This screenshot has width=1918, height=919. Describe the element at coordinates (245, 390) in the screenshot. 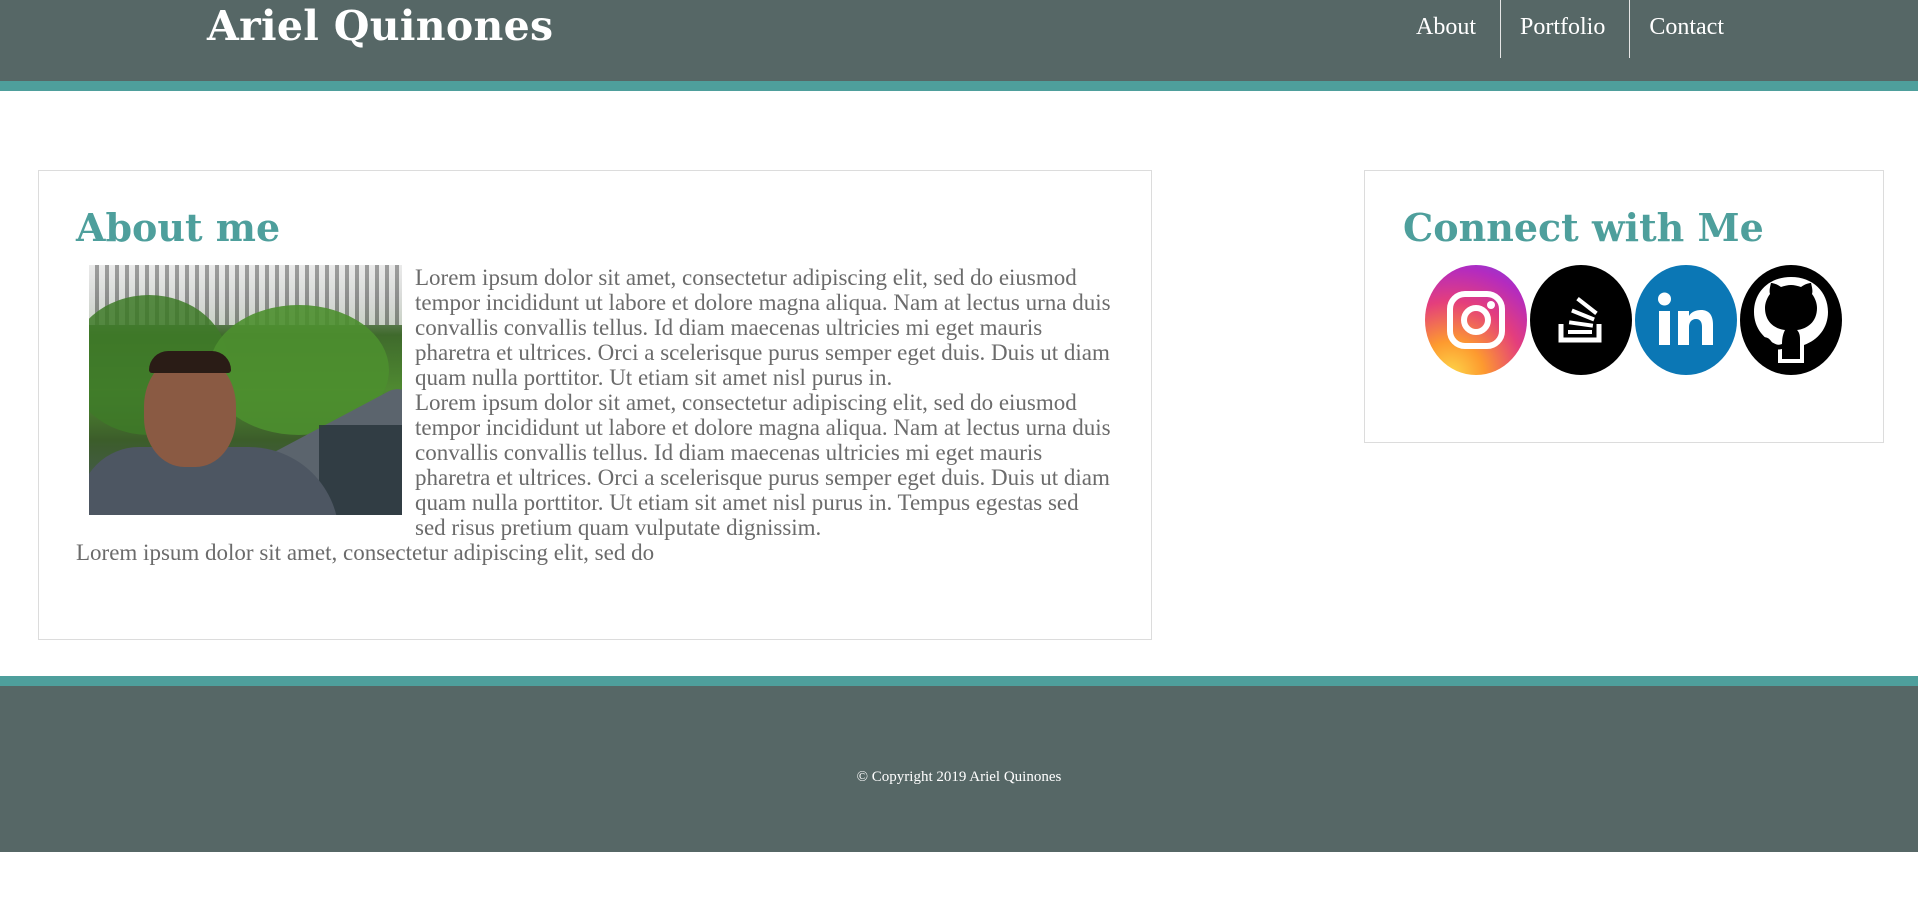

I see `profile-photo` at that location.